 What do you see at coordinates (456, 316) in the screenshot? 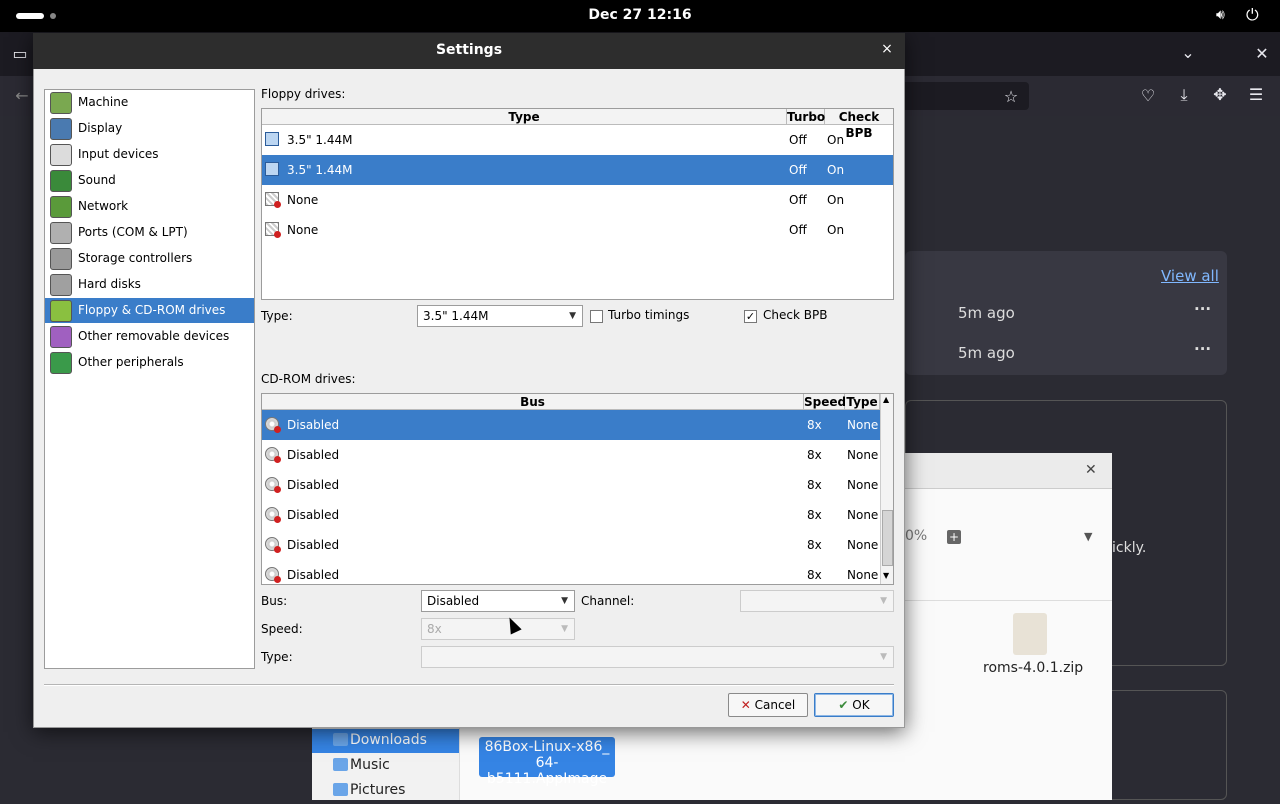
I see `floppy-type-value: 3.5" 1.44M` at bounding box center [456, 316].